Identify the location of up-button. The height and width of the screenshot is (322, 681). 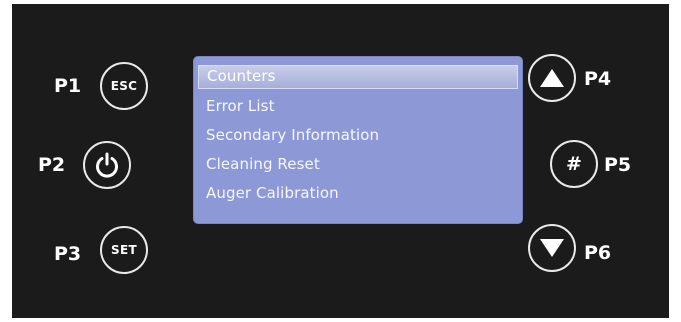
(552, 78).